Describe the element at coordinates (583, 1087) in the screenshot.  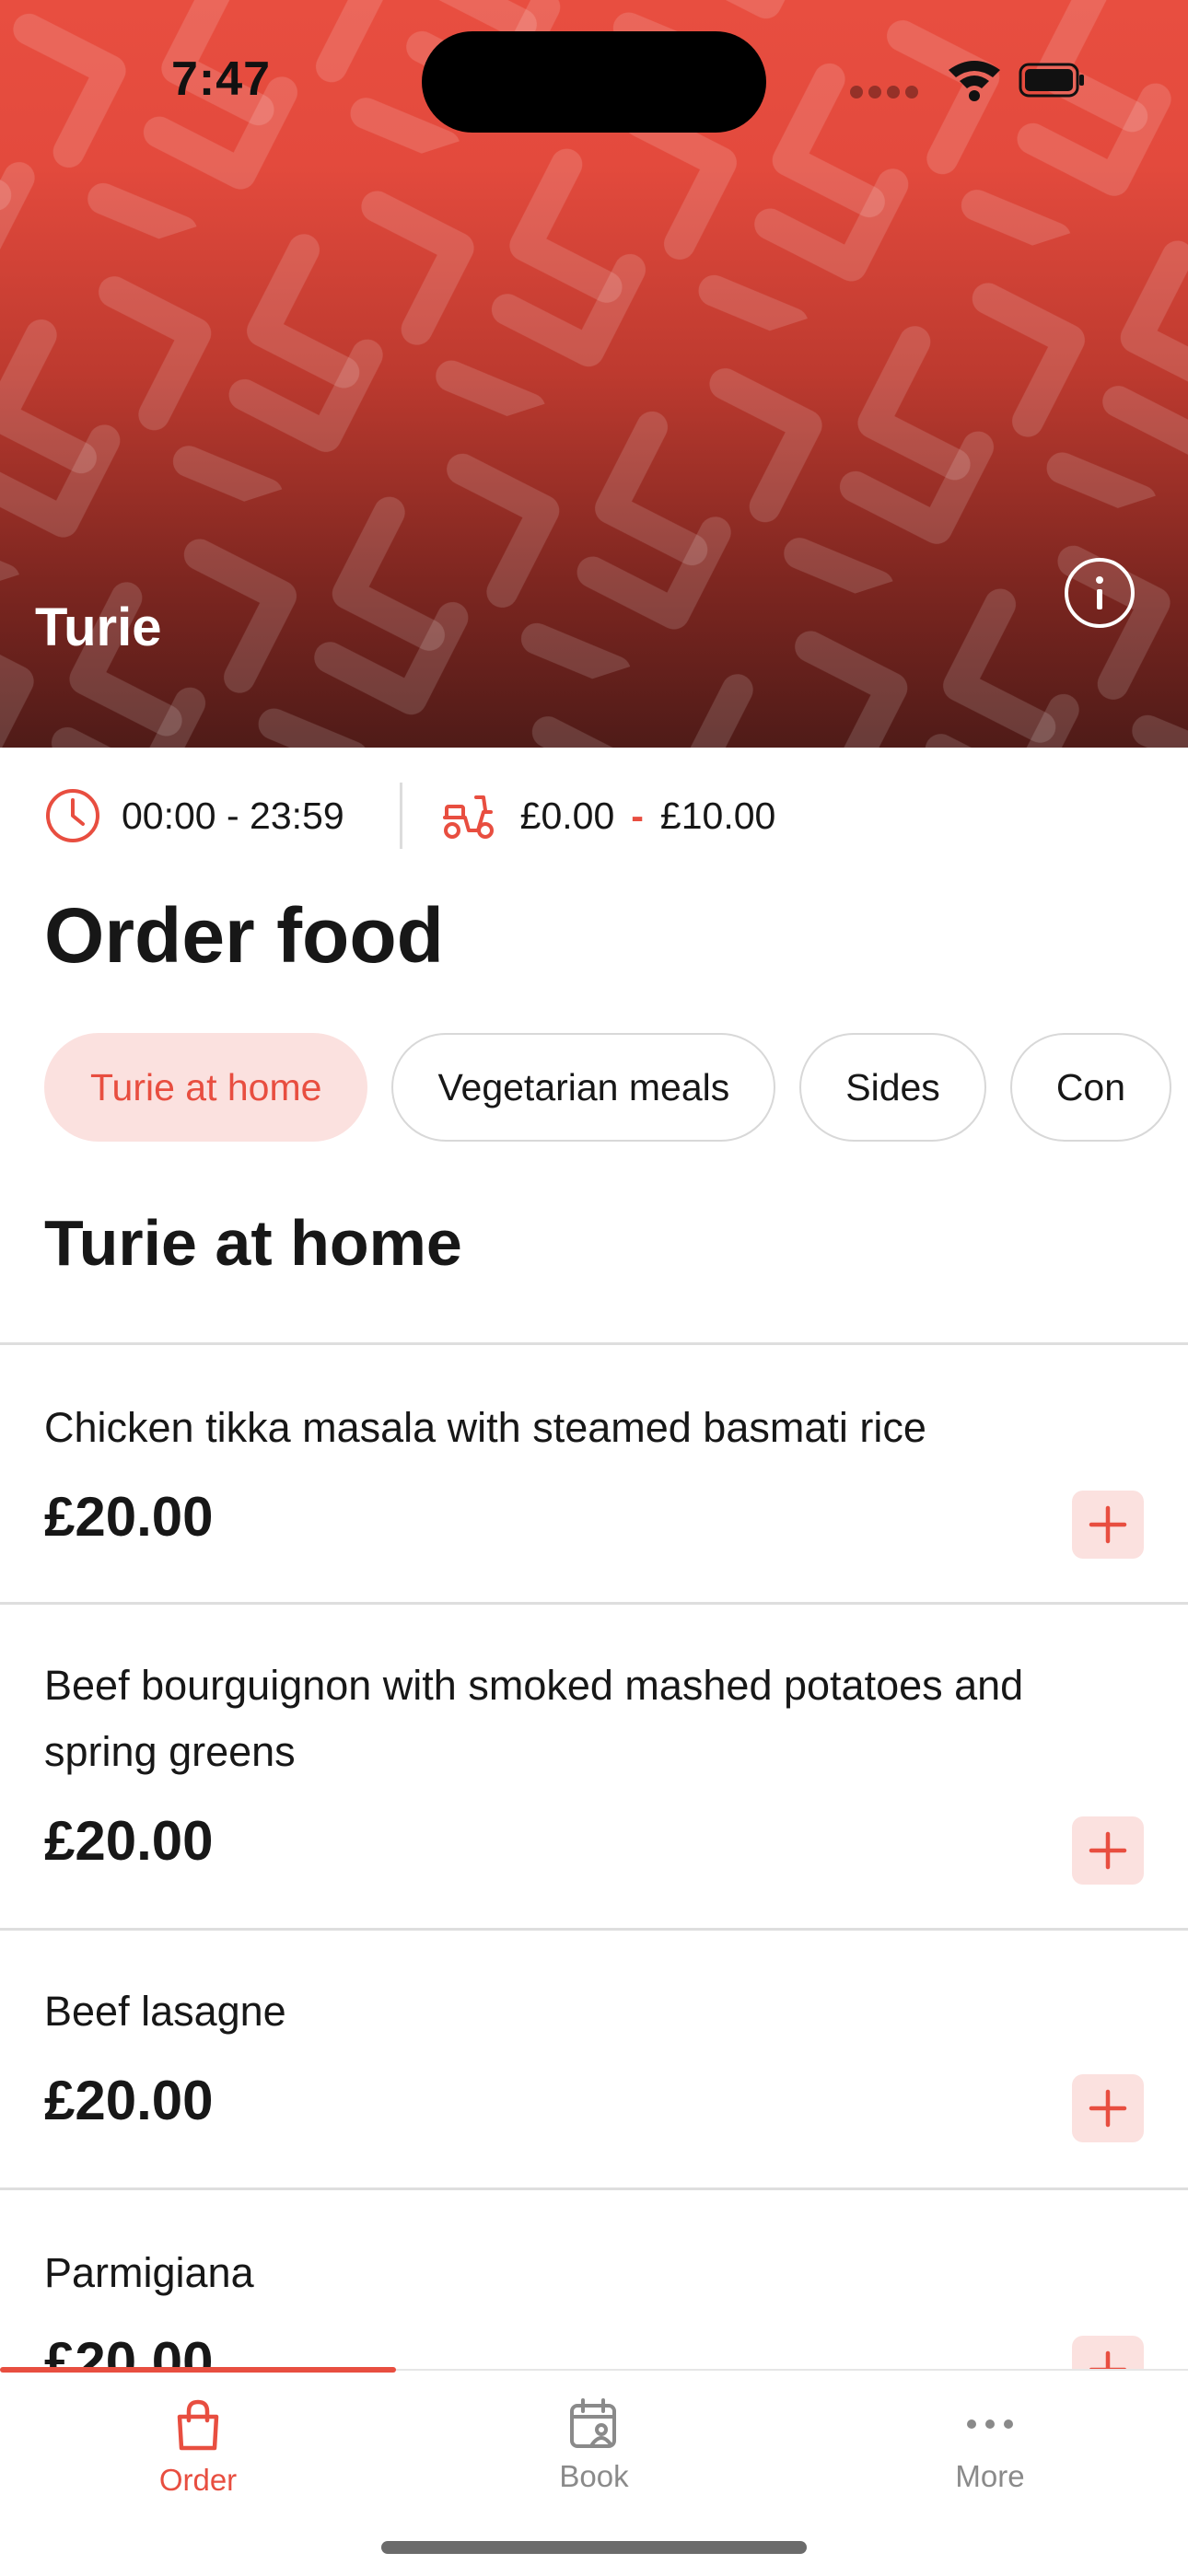
I see `category-chip-vegetarian-meals: Vegetarian meals` at that location.